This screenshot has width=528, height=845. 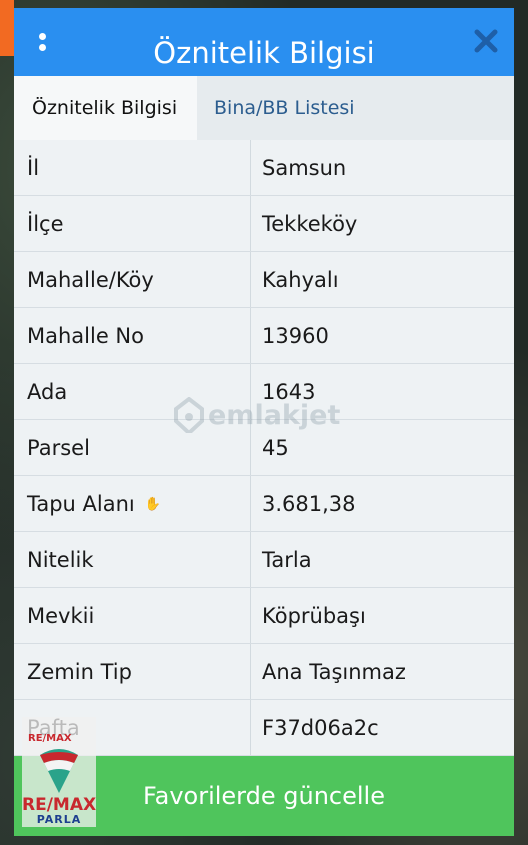 What do you see at coordinates (7, 28) in the screenshot?
I see `orange-strip` at bounding box center [7, 28].